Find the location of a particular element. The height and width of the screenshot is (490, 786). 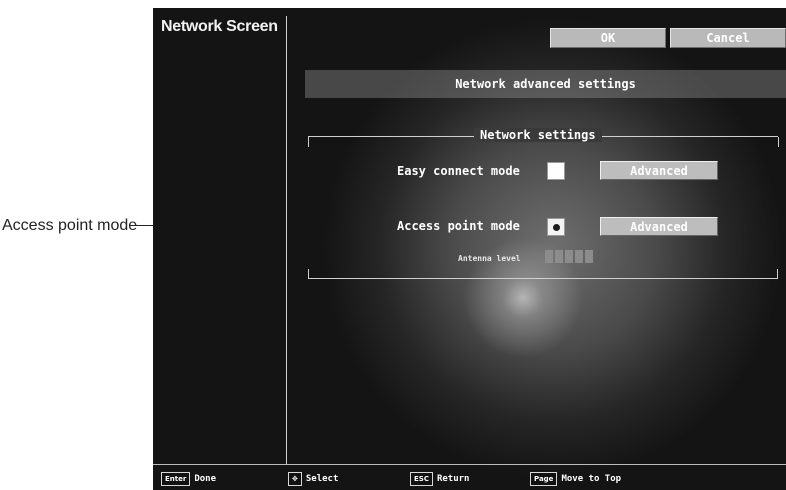

footer-hint-text: Move to Top is located at coordinates (591, 479).